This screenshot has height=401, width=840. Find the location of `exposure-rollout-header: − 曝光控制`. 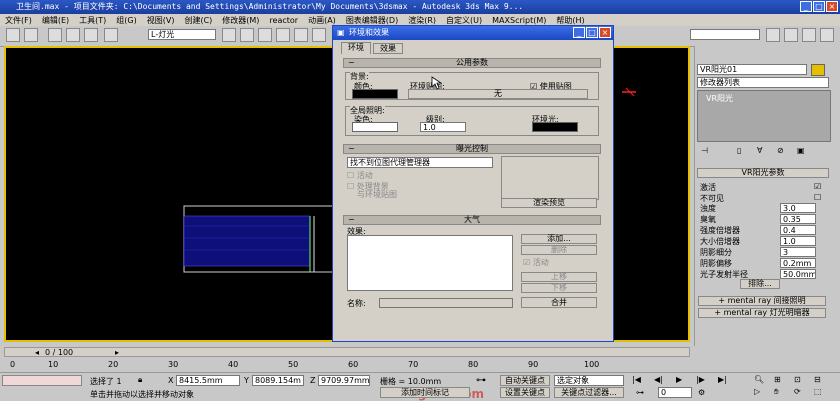

exposure-rollout-header: − 曝光控制 is located at coordinates (472, 149).